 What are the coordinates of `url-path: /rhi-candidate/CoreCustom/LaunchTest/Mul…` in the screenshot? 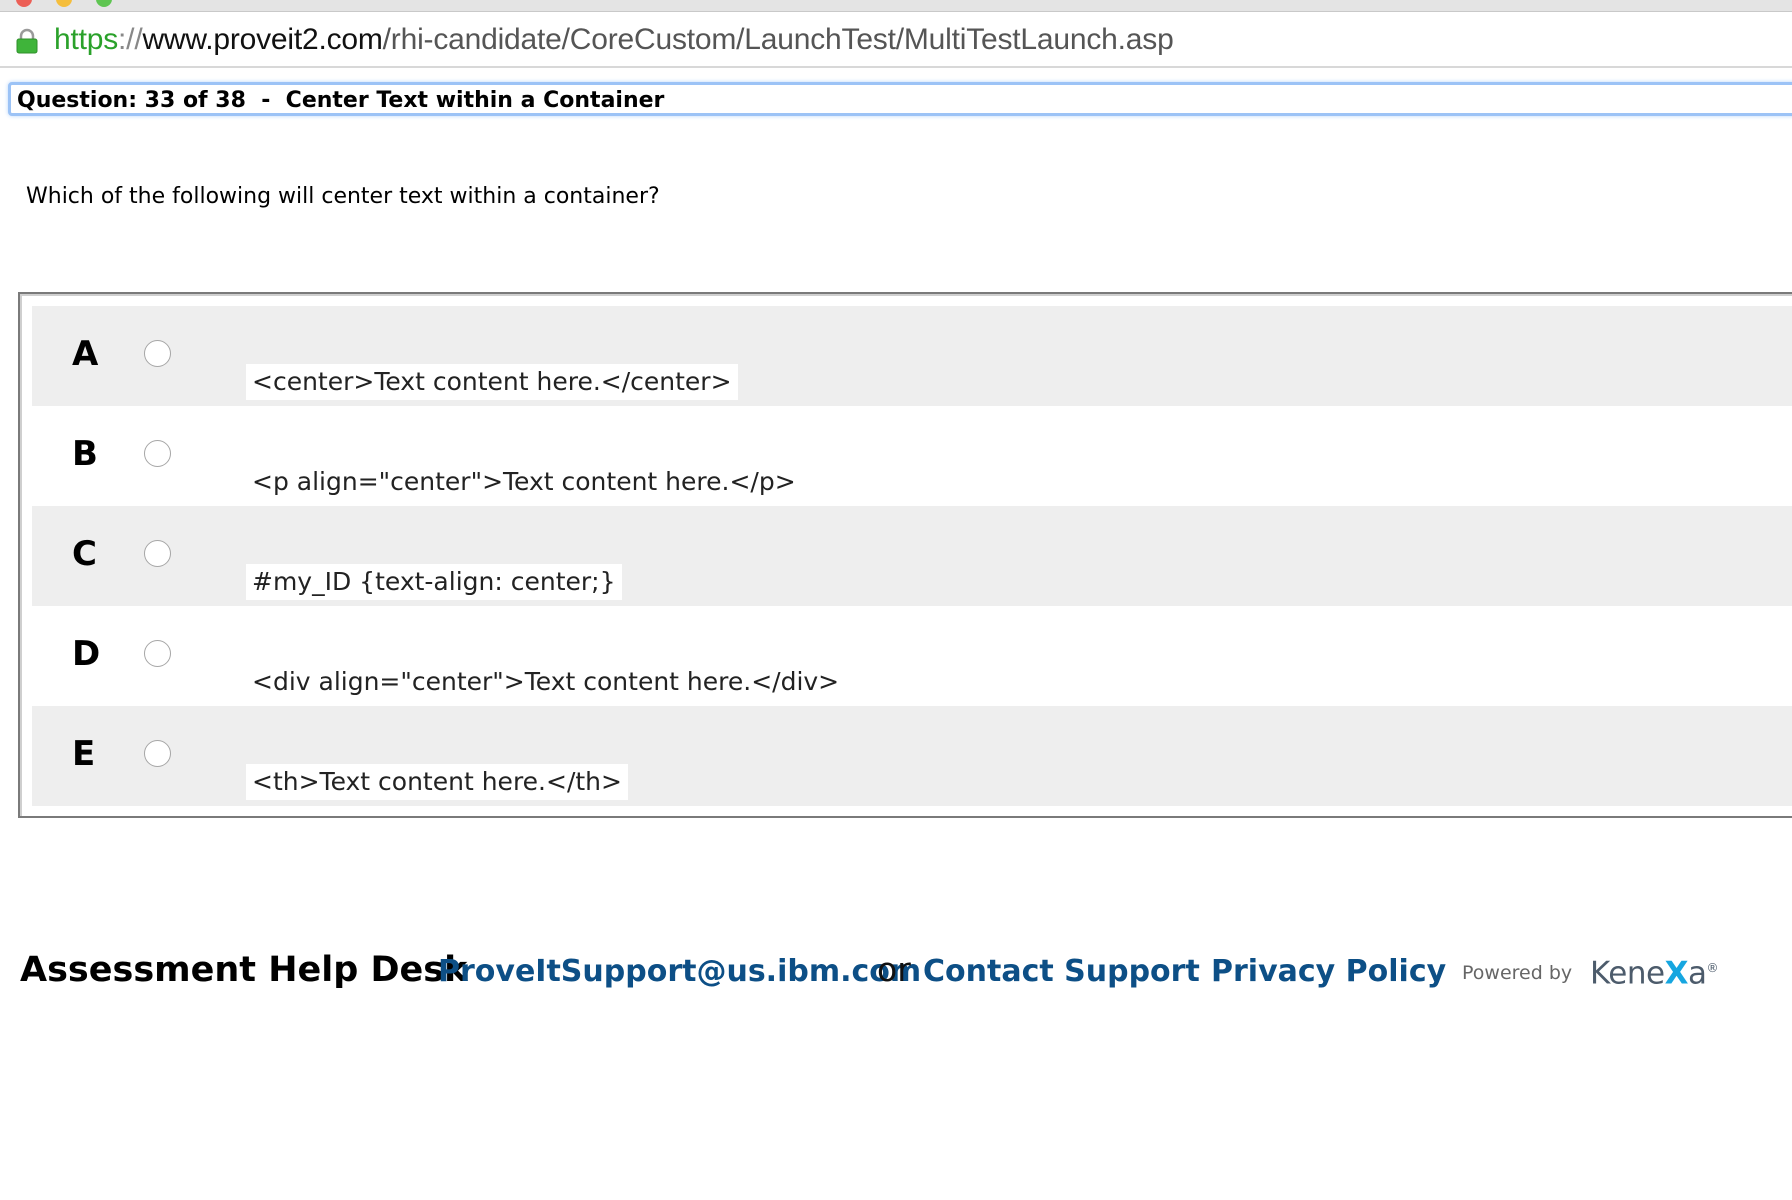 It's located at (778, 39).